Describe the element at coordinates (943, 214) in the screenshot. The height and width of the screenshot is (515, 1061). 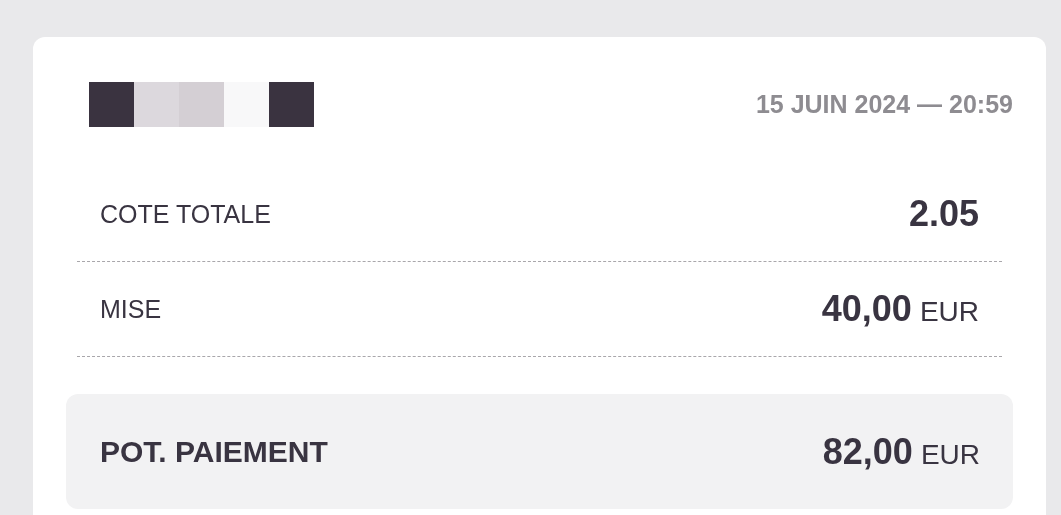
I see `row-value: 2.05` at that location.